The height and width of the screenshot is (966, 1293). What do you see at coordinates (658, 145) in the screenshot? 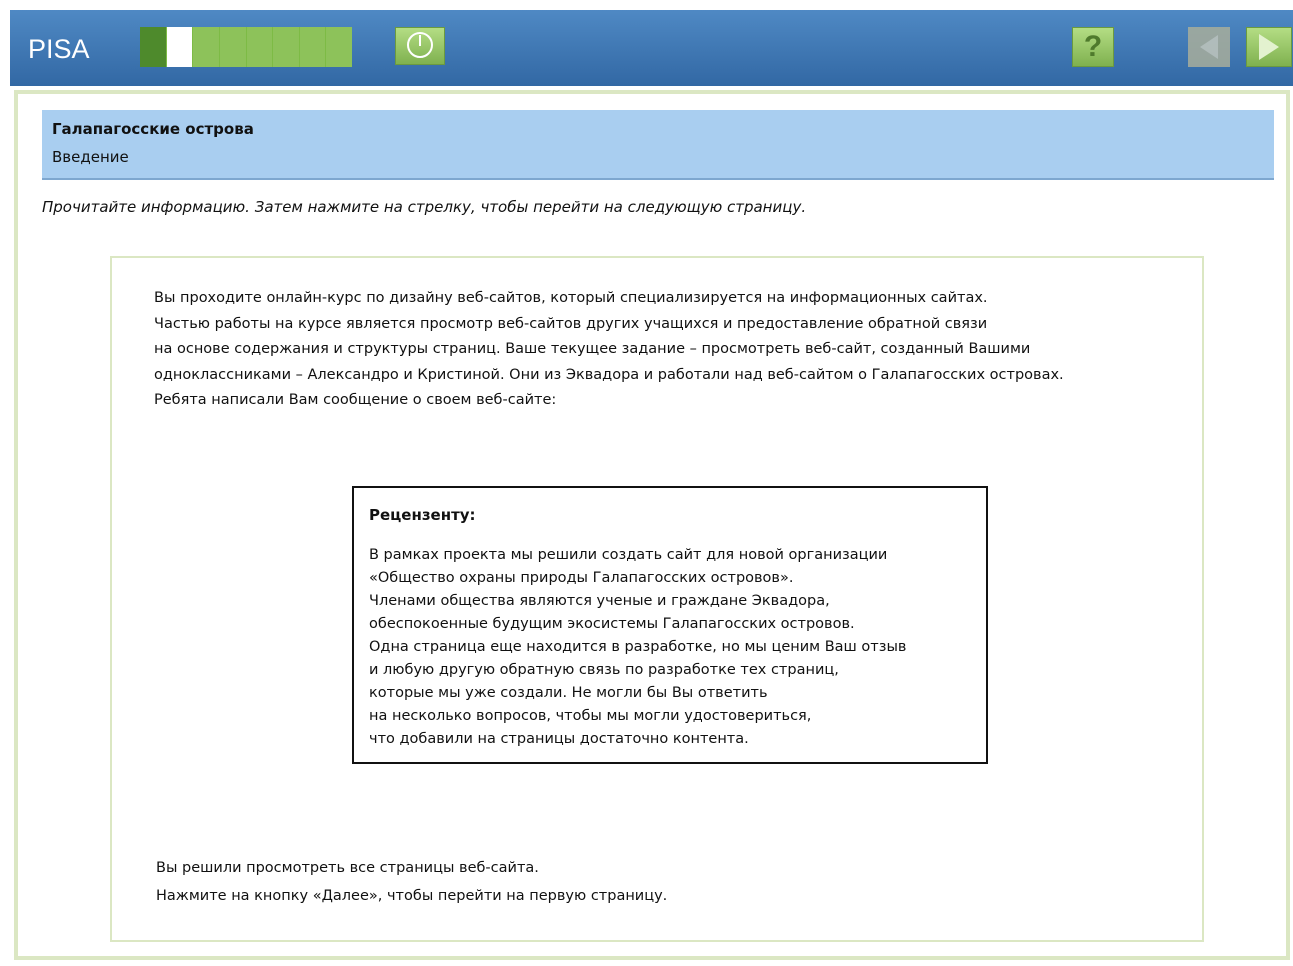
I see `unit-header: Галапагосские острова Введение` at bounding box center [658, 145].